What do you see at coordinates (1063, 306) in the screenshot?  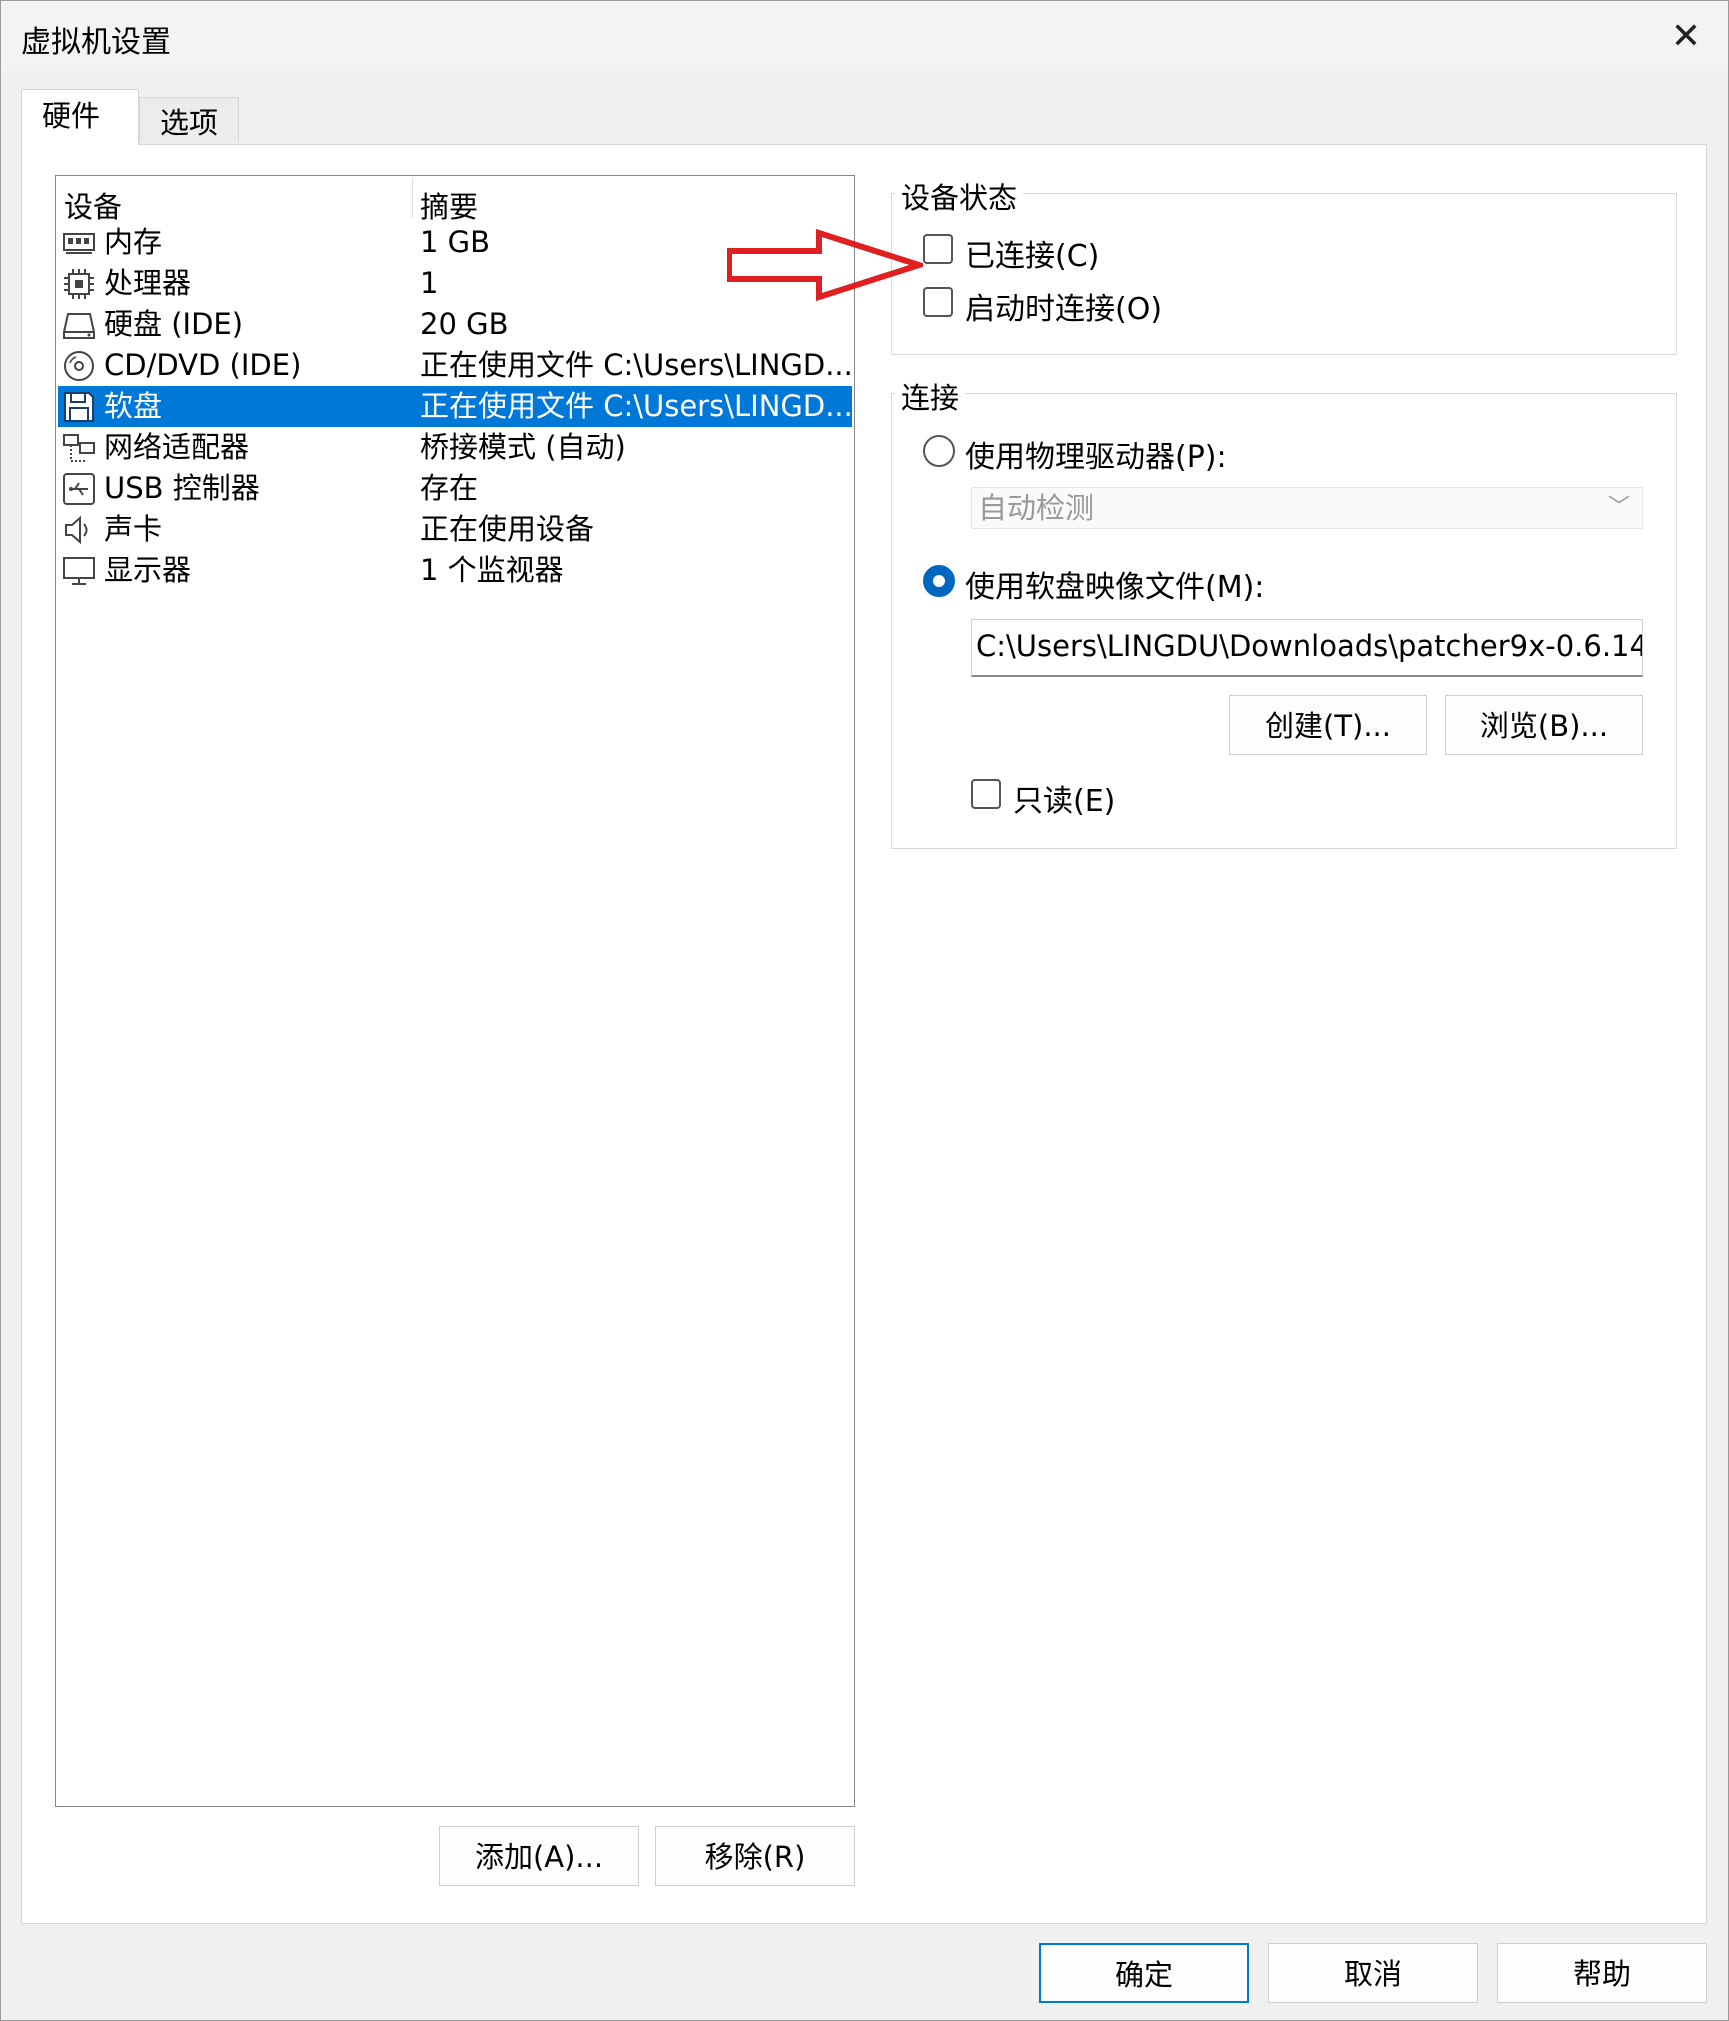 I see `connect-at-power-on-label: 启动时连接(O)` at bounding box center [1063, 306].